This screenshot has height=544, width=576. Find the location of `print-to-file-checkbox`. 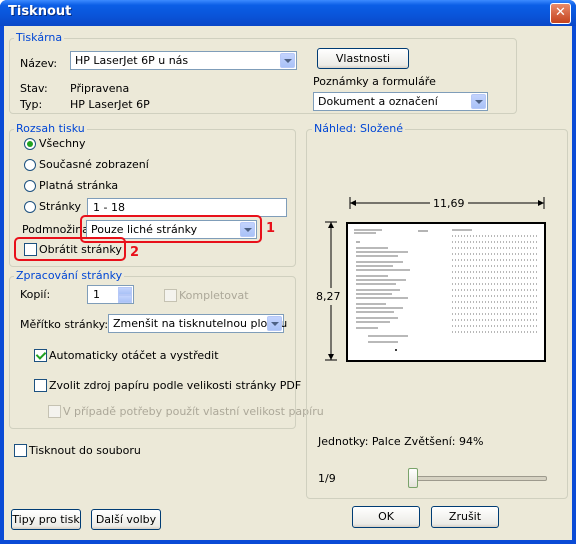

print-to-file-checkbox is located at coordinates (20, 450).